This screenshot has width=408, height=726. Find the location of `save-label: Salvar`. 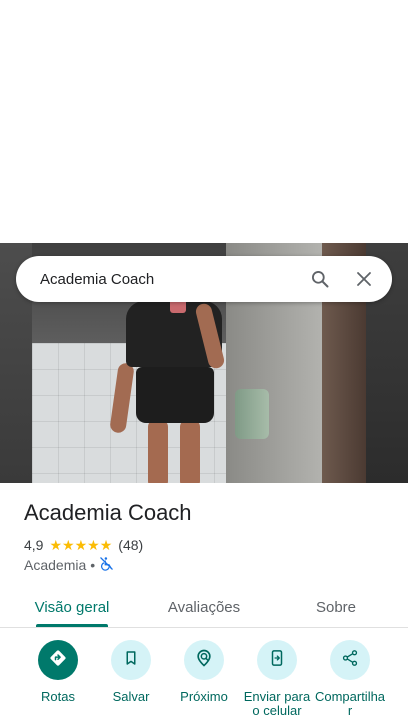

save-label: Salvar is located at coordinates (131, 696).